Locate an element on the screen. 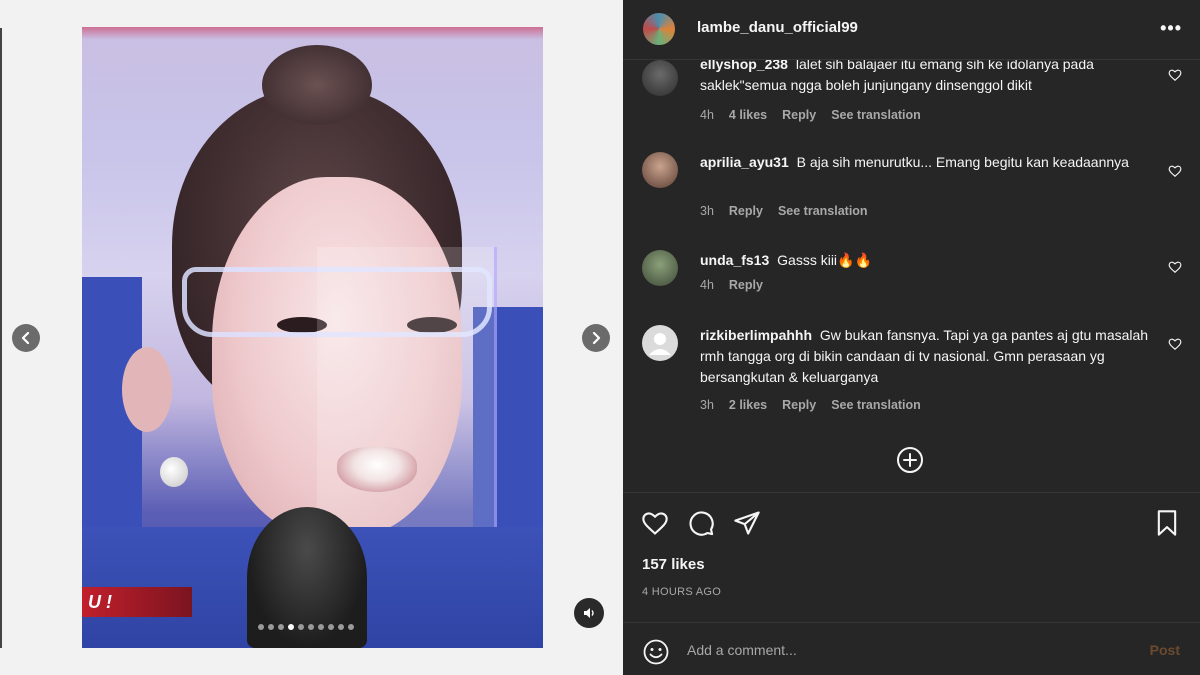 The height and width of the screenshot is (675, 1200). author-username: lambe_danu_official99 is located at coordinates (777, 27).